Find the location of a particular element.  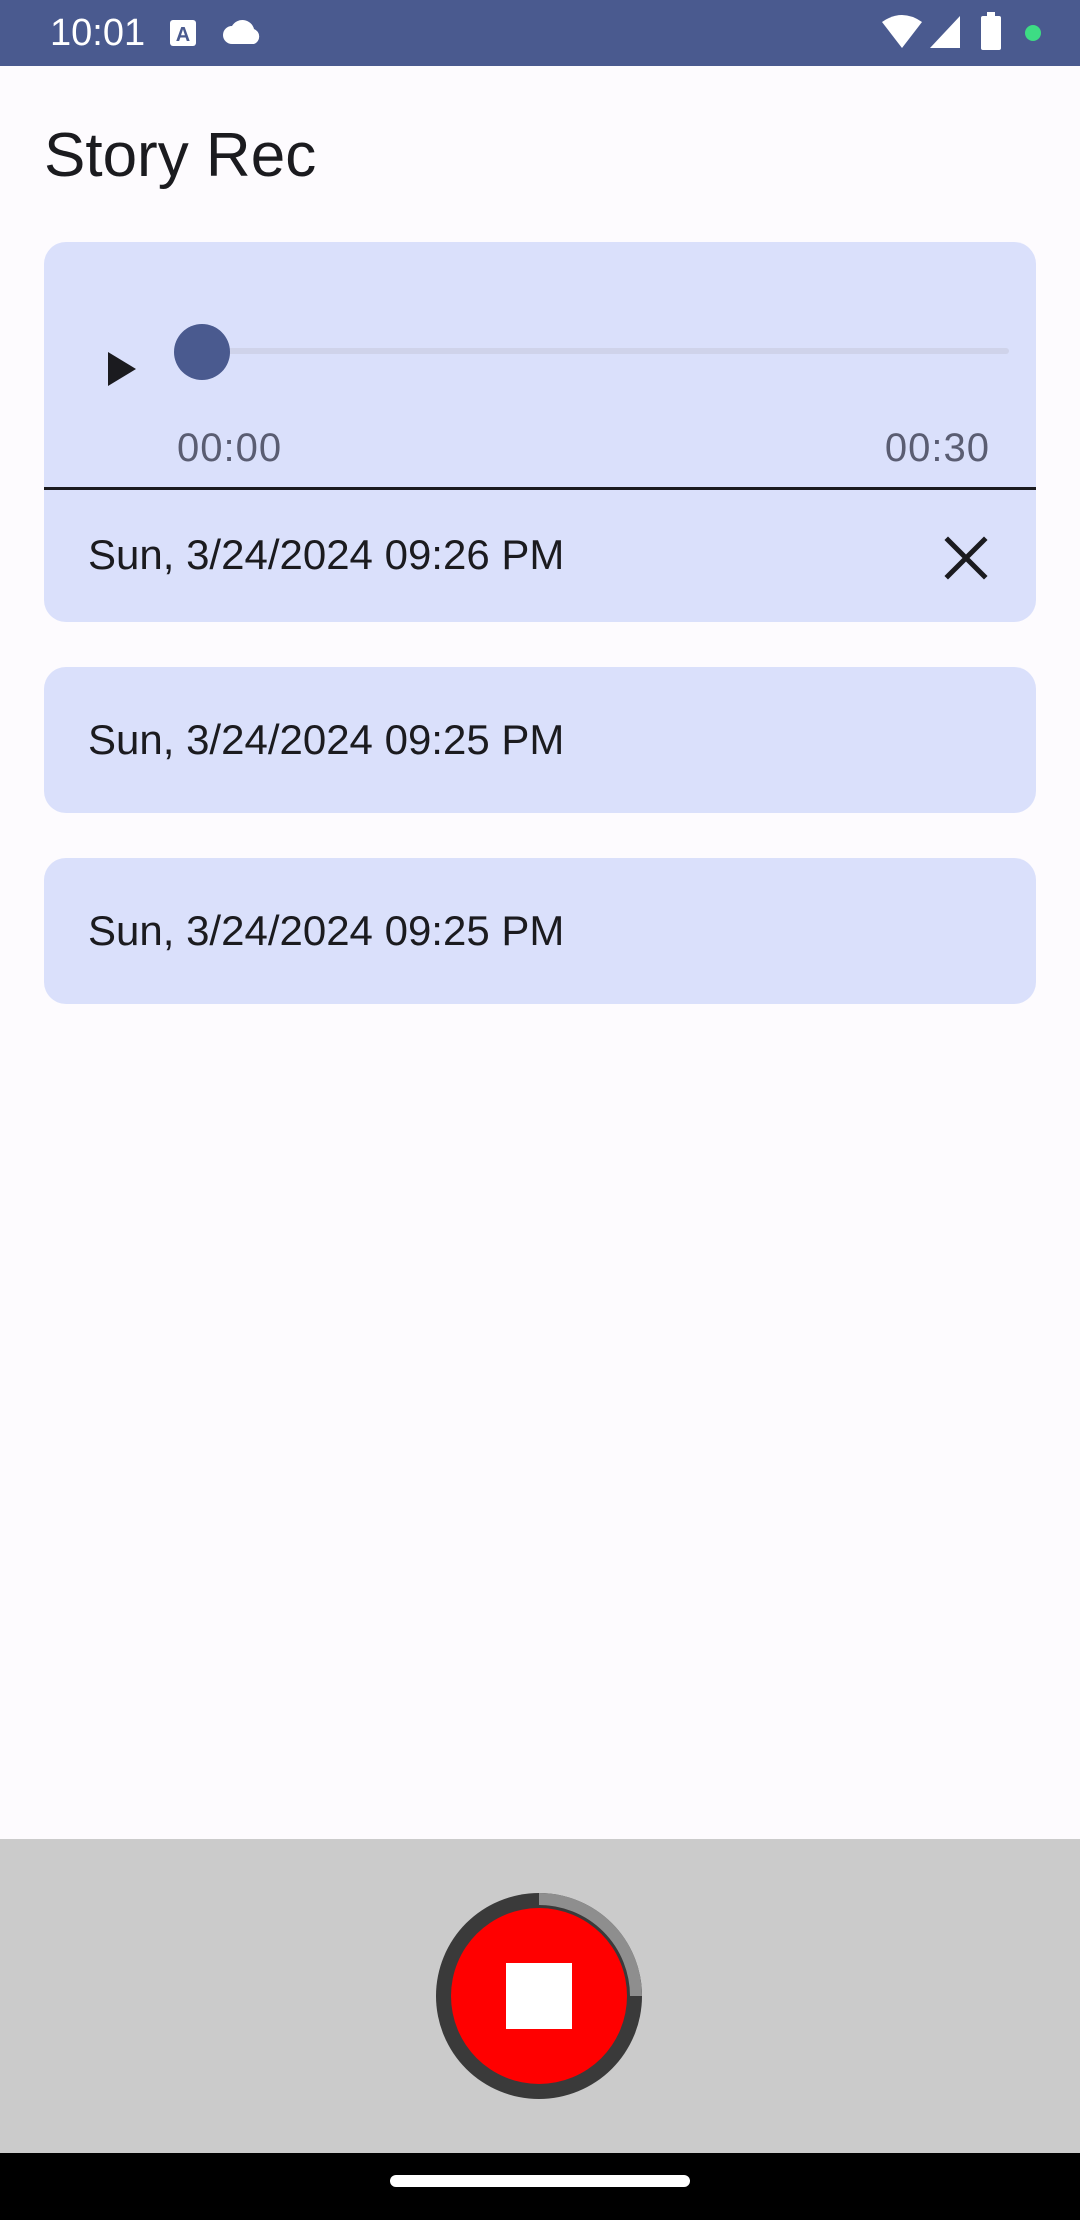

play-icon is located at coordinates (122, 369).